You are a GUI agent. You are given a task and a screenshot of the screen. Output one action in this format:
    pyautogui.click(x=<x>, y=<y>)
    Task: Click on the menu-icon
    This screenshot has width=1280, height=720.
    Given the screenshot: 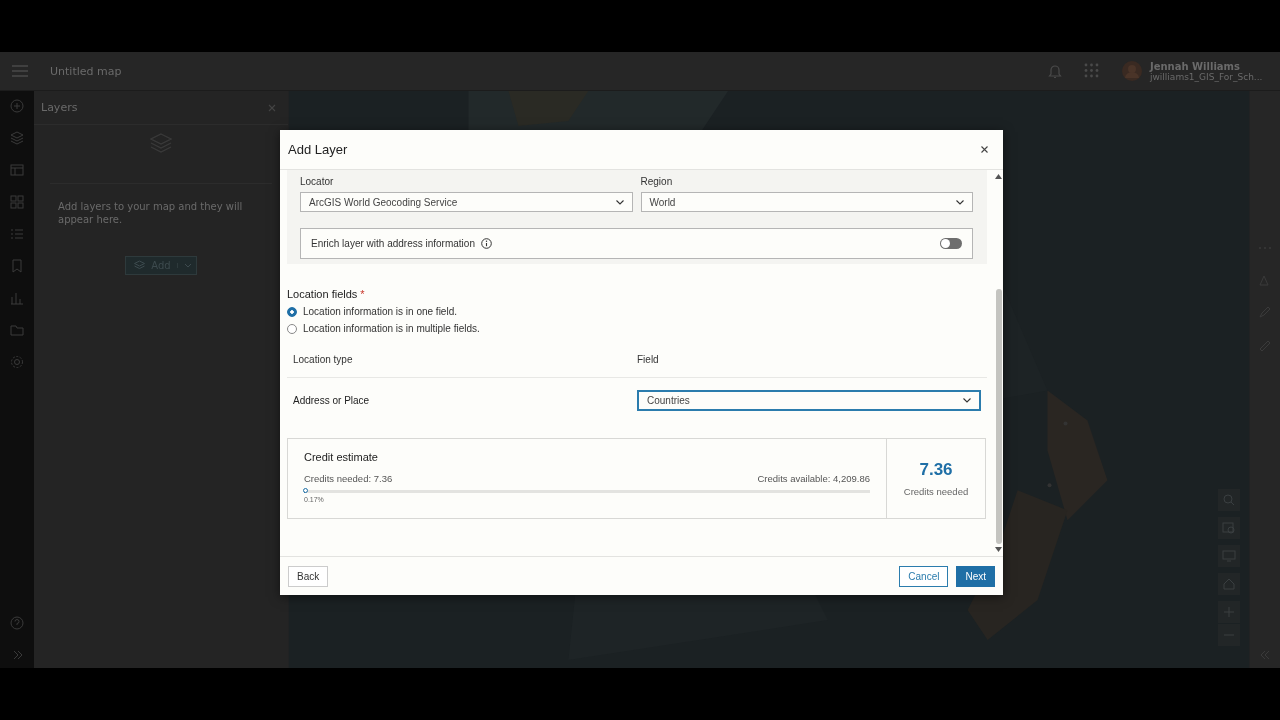 What is the action you would take?
    pyautogui.click(x=20, y=71)
    